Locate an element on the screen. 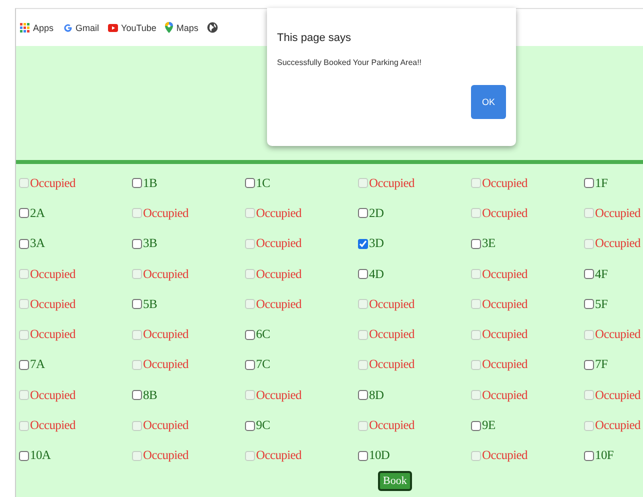 This screenshot has height=497, width=643. slot-label: 7F is located at coordinates (601, 364).